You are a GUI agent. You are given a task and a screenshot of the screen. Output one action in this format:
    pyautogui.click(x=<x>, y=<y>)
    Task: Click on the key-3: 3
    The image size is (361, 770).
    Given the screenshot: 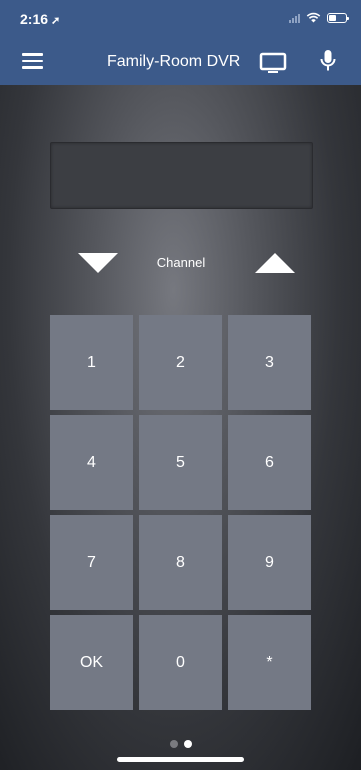 What is the action you would take?
    pyautogui.click(x=269, y=362)
    